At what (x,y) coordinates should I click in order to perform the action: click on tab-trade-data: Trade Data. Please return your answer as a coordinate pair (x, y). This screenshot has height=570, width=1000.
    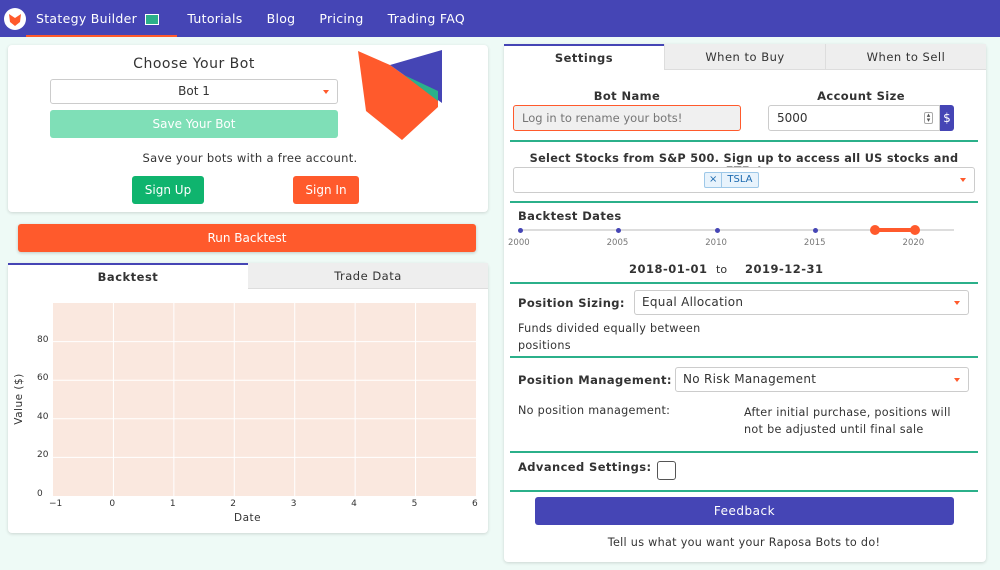
    Looking at the image, I should click on (368, 276).